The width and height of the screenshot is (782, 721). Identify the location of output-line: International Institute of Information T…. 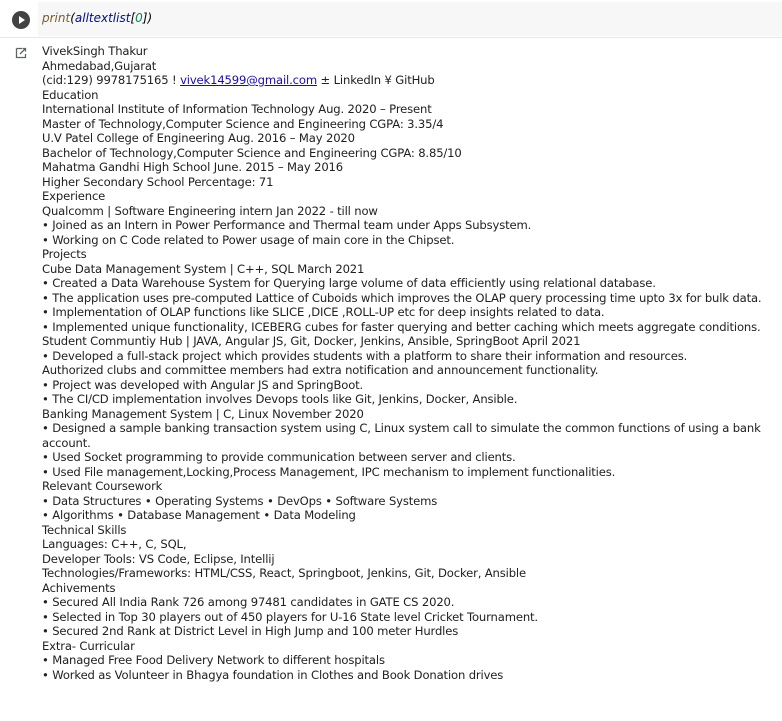
(237, 109).